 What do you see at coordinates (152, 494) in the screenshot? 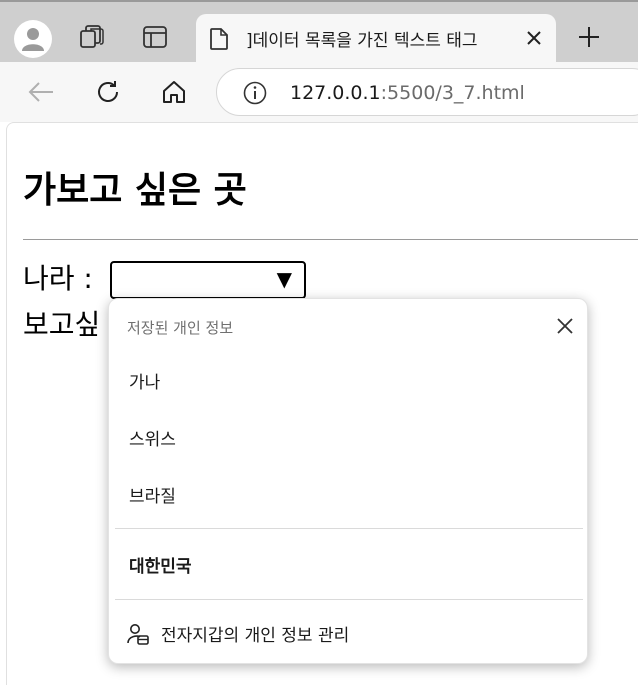
I see `suggestion-item: 브라질` at bounding box center [152, 494].